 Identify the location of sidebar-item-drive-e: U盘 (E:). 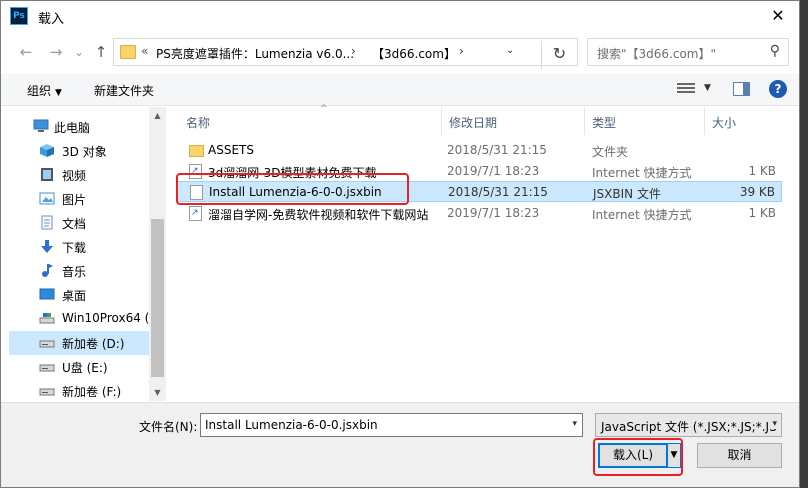
(79, 367).